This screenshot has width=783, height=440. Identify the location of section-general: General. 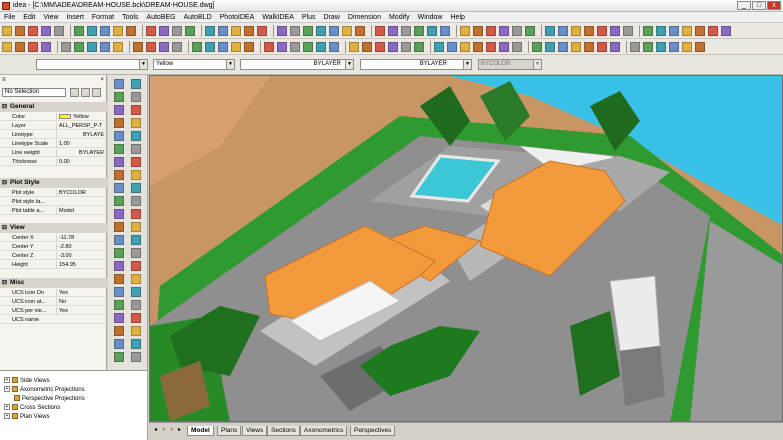
(53, 107).